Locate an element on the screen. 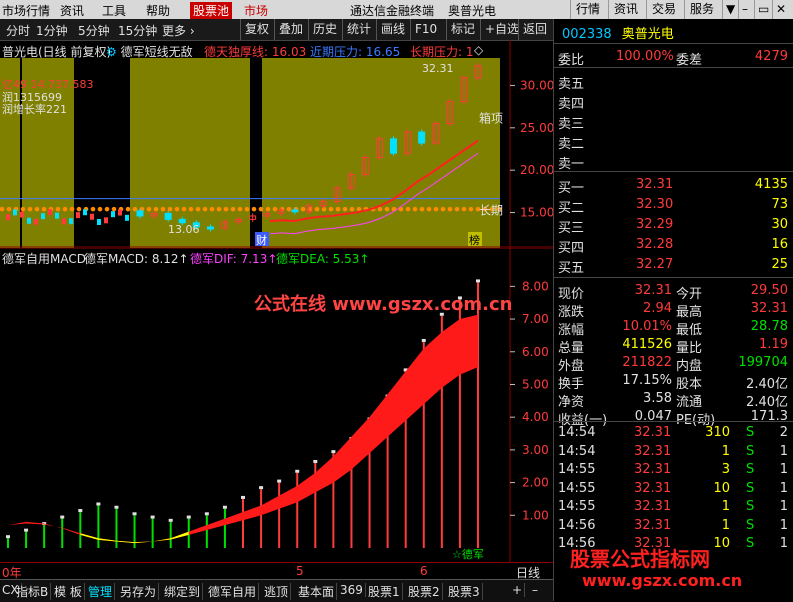 The height and width of the screenshot is (602, 793). quote-stat-value: 2.94 is located at coordinates (657, 308).